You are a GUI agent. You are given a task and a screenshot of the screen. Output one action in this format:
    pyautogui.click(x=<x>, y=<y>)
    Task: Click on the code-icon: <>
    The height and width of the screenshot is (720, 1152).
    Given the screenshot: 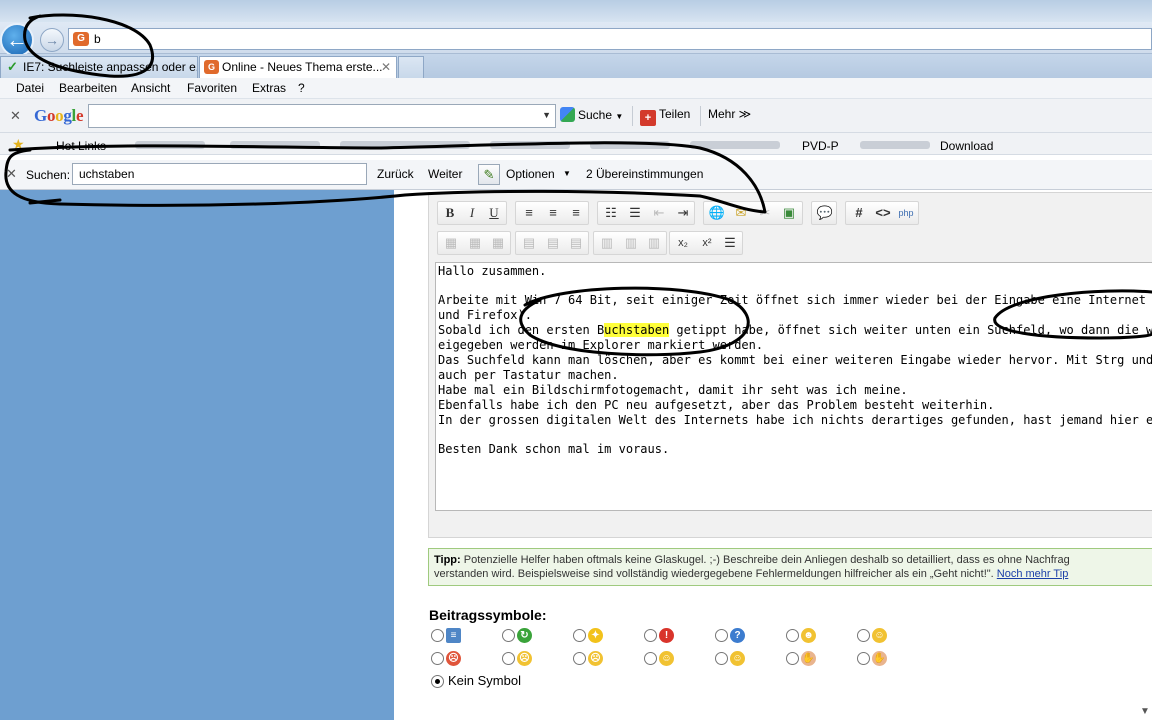 What is the action you would take?
    pyautogui.click(x=883, y=213)
    